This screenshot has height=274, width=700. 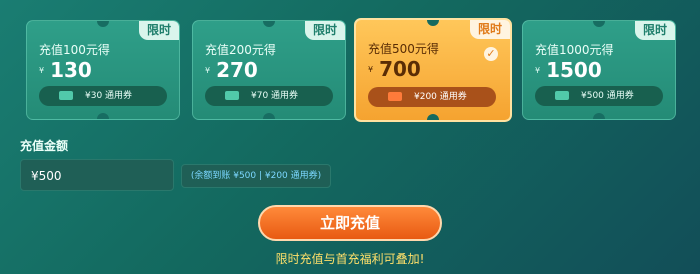 I want to click on card-amount-value: 130, so click(x=71, y=70).